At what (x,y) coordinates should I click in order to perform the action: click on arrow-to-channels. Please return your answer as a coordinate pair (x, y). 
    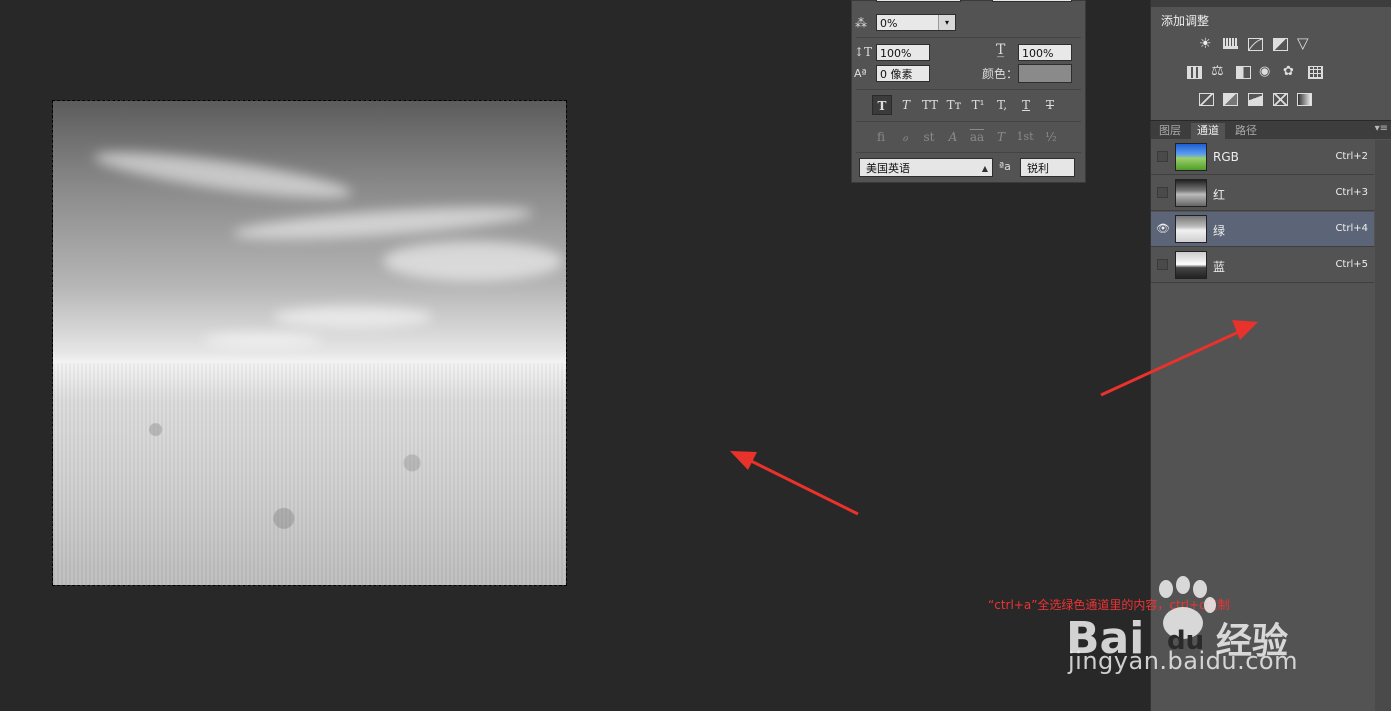
    Looking at the image, I should click on (1179, 358).